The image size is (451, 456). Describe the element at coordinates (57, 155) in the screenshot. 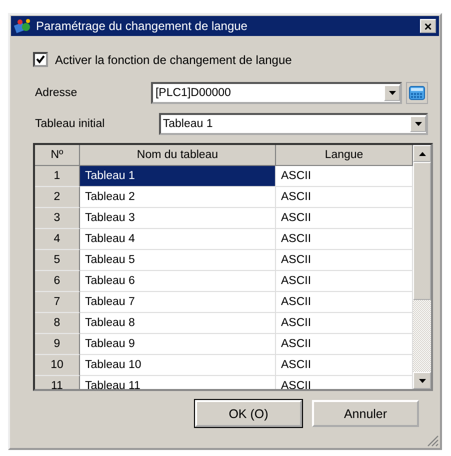

I see `column-header: Nº` at that location.